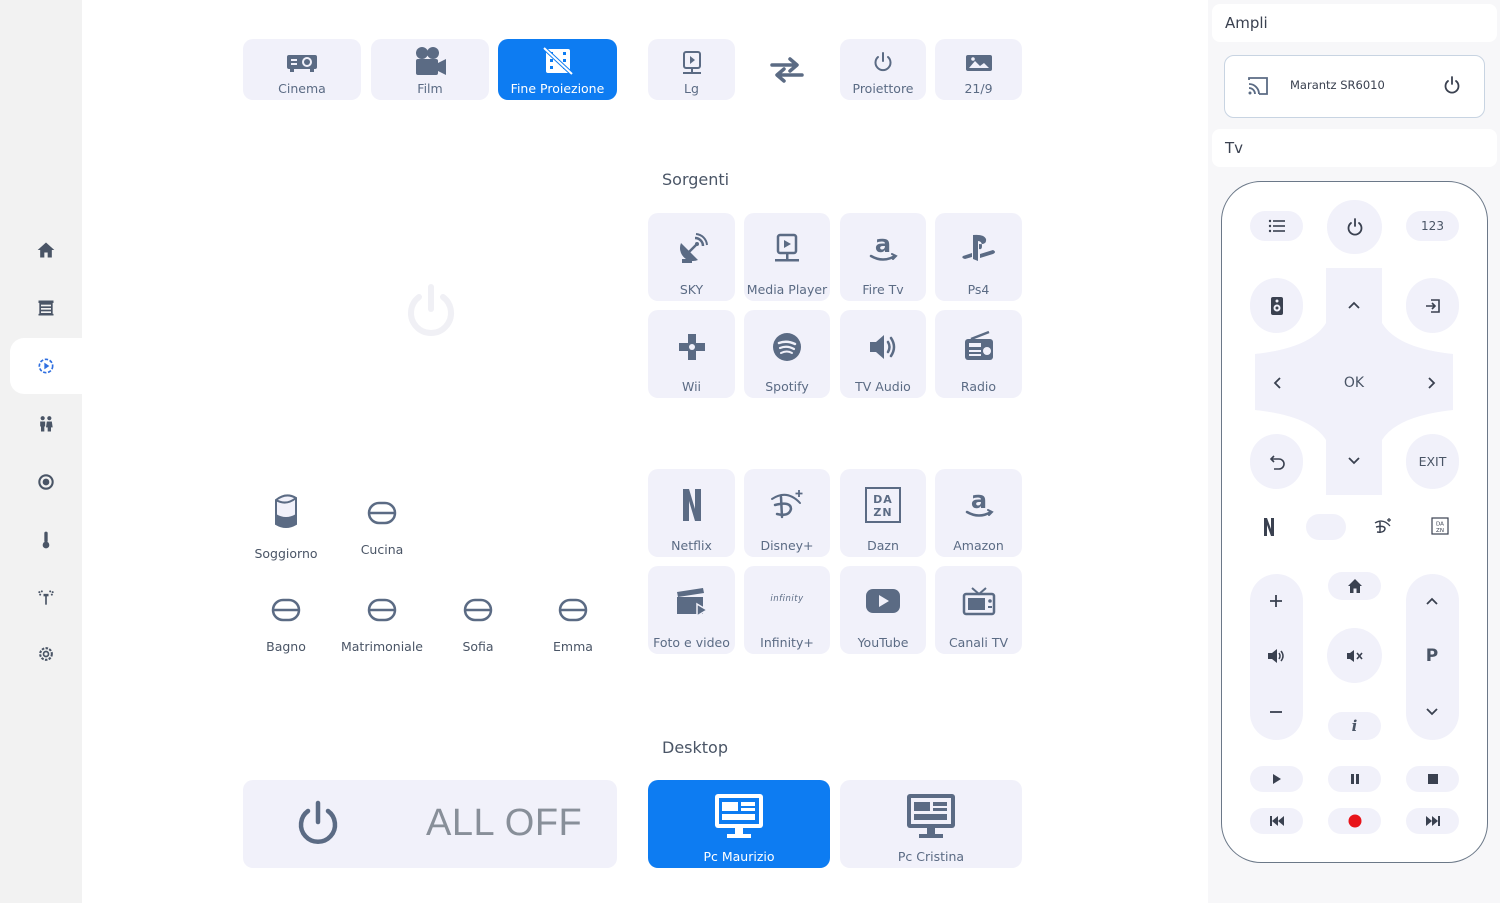  I want to click on remote-blank-button, so click(1326, 527).